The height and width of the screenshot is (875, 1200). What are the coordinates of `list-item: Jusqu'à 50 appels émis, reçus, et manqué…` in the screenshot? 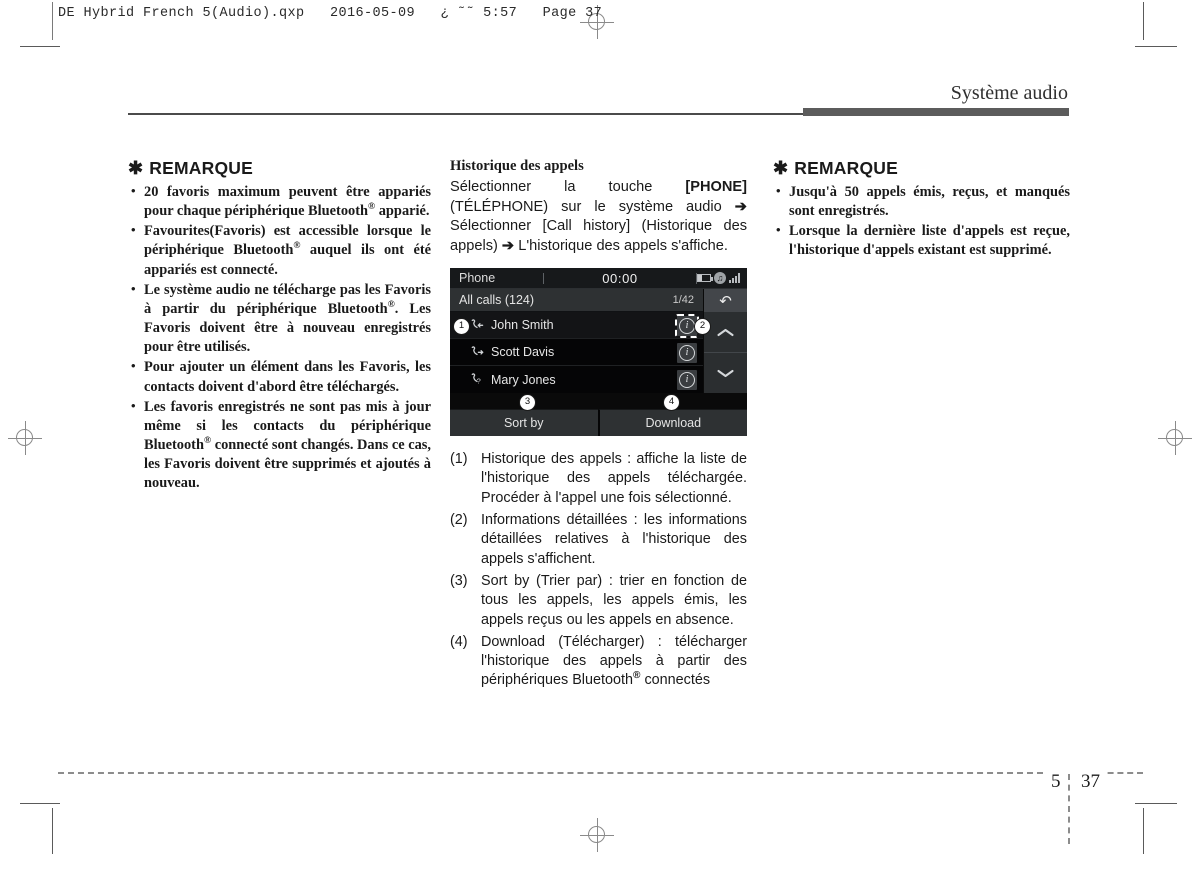 It's located at (921, 201).